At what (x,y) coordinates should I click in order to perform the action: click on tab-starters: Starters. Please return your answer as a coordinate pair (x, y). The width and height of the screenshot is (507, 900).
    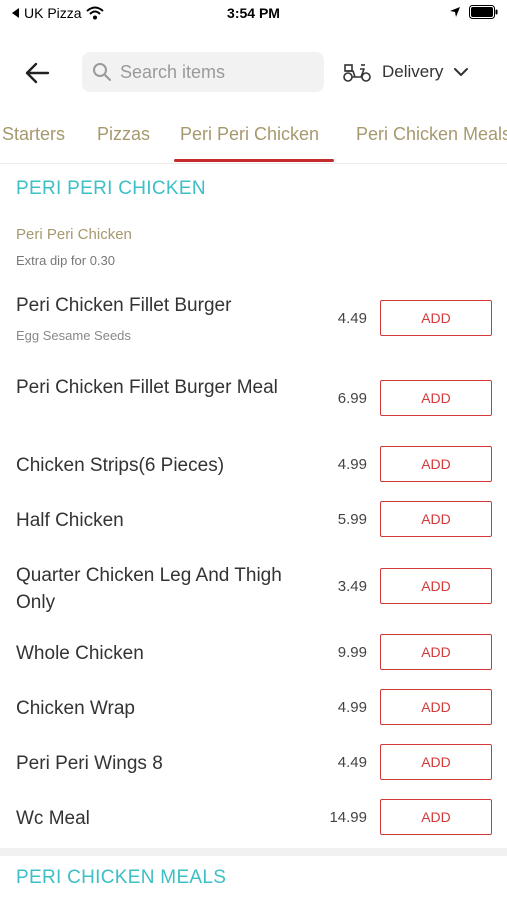
    Looking at the image, I should click on (33, 134).